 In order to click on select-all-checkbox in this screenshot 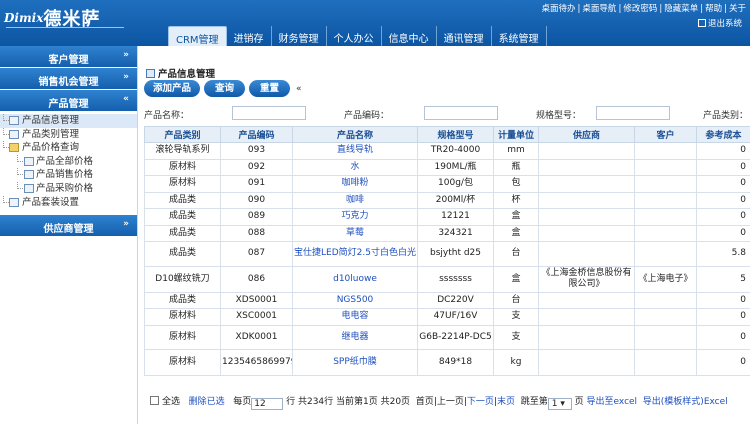, I will do `click(154, 400)`.